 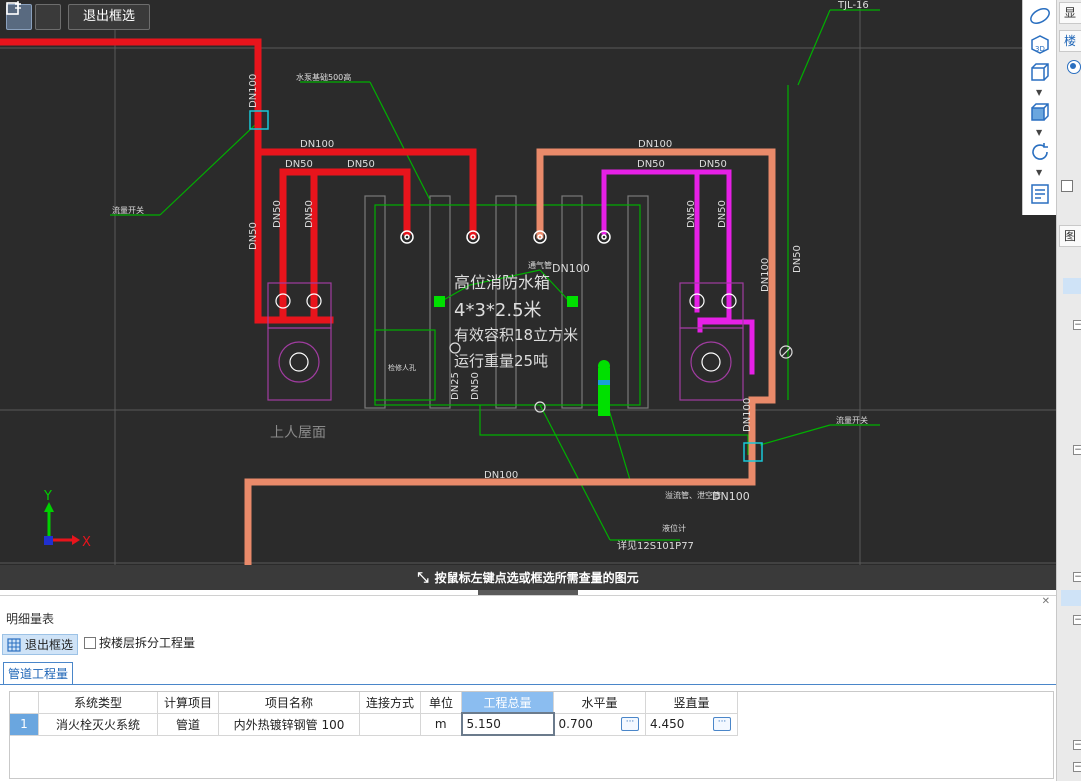 I want to click on system-type-cell: 消火栓灭火系统, so click(x=98, y=724).